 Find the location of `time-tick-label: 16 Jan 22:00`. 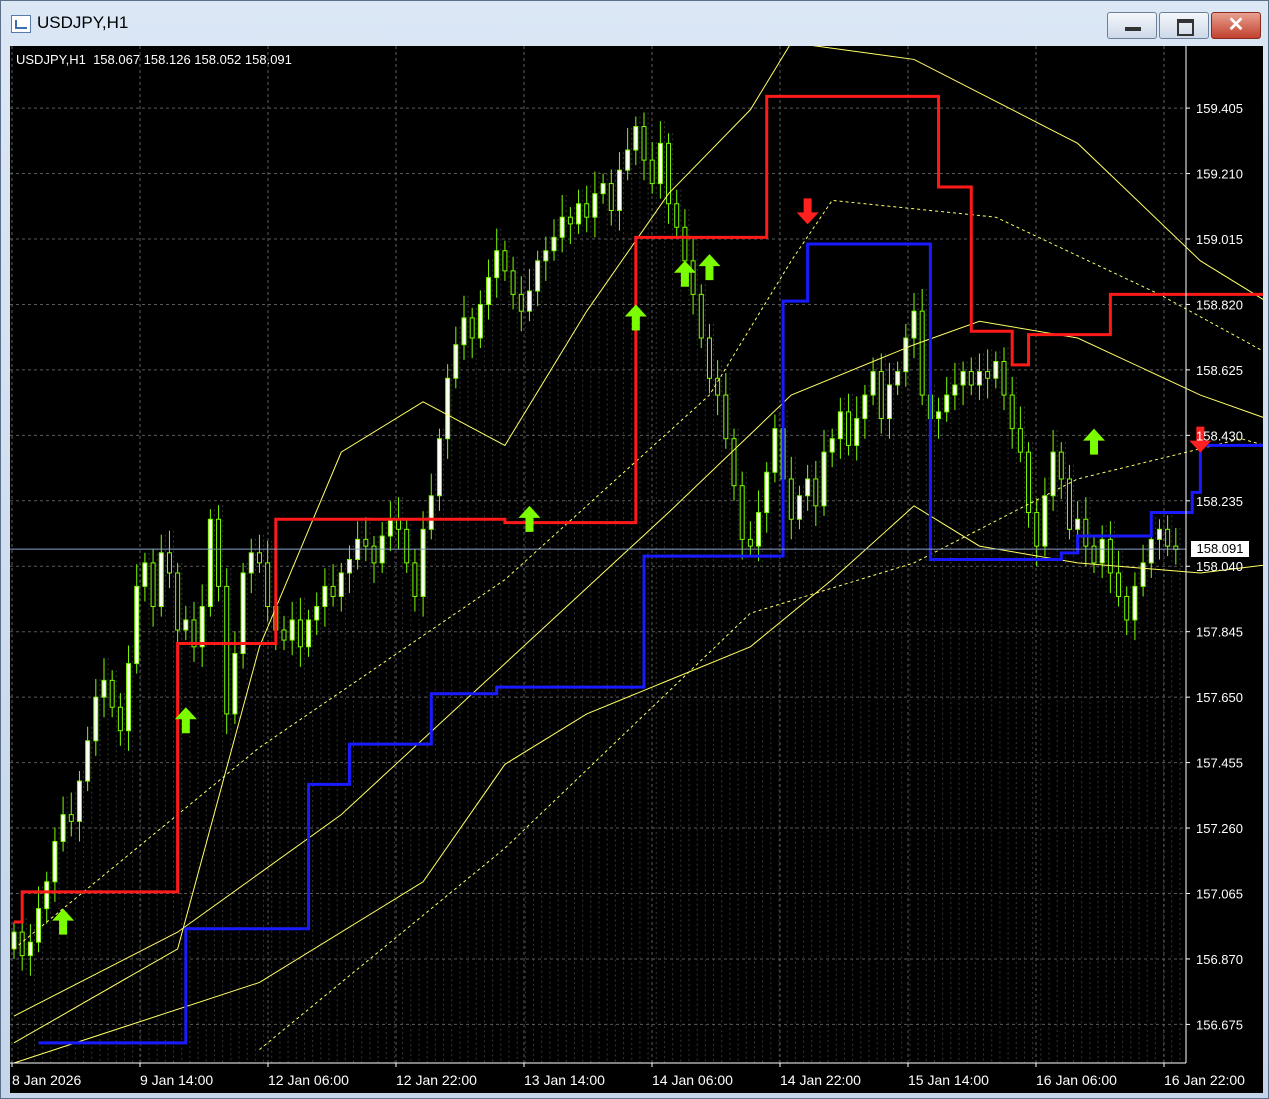

time-tick-label: 16 Jan 22:00 is located at coordinates (1204, 1080).